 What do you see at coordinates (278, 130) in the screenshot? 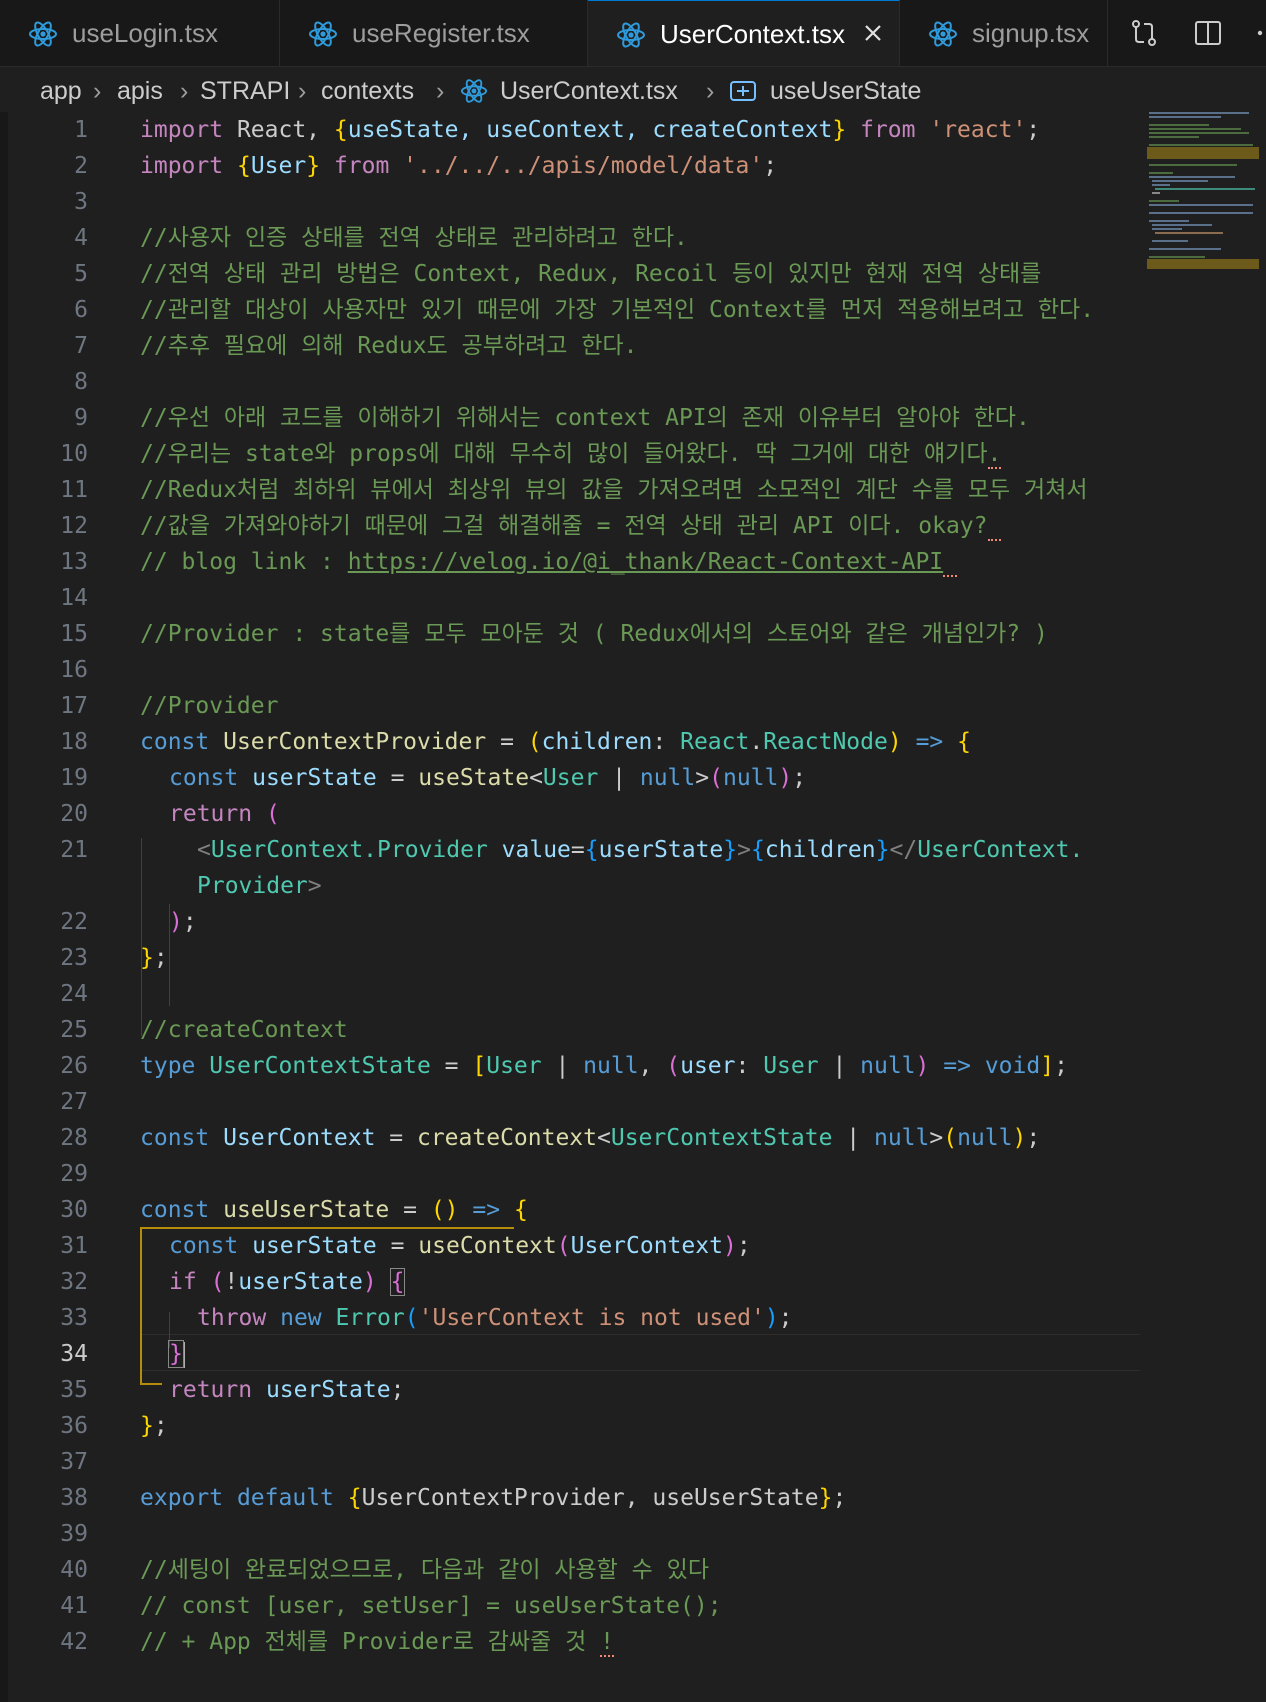
I see `code-token: React,` at bounding box center [278, 130].